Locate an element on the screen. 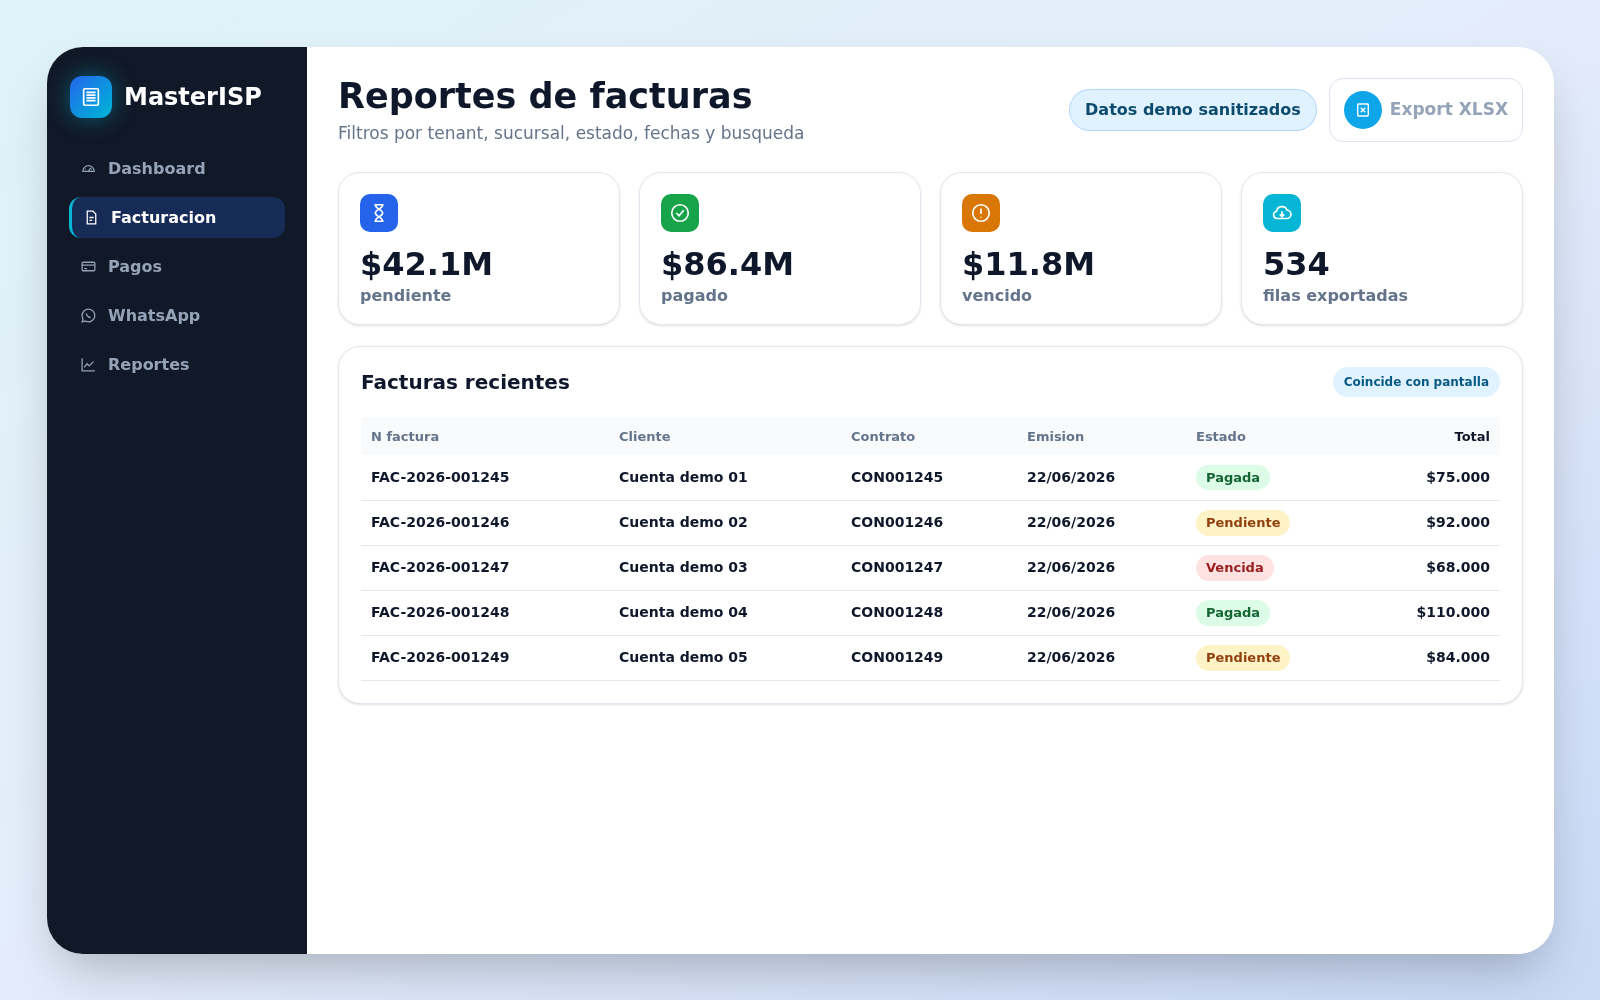 The height and width of the screenshot is (1000, 1600). table-cell: Cuenta demo 03 is located at coordinates (725, 568).